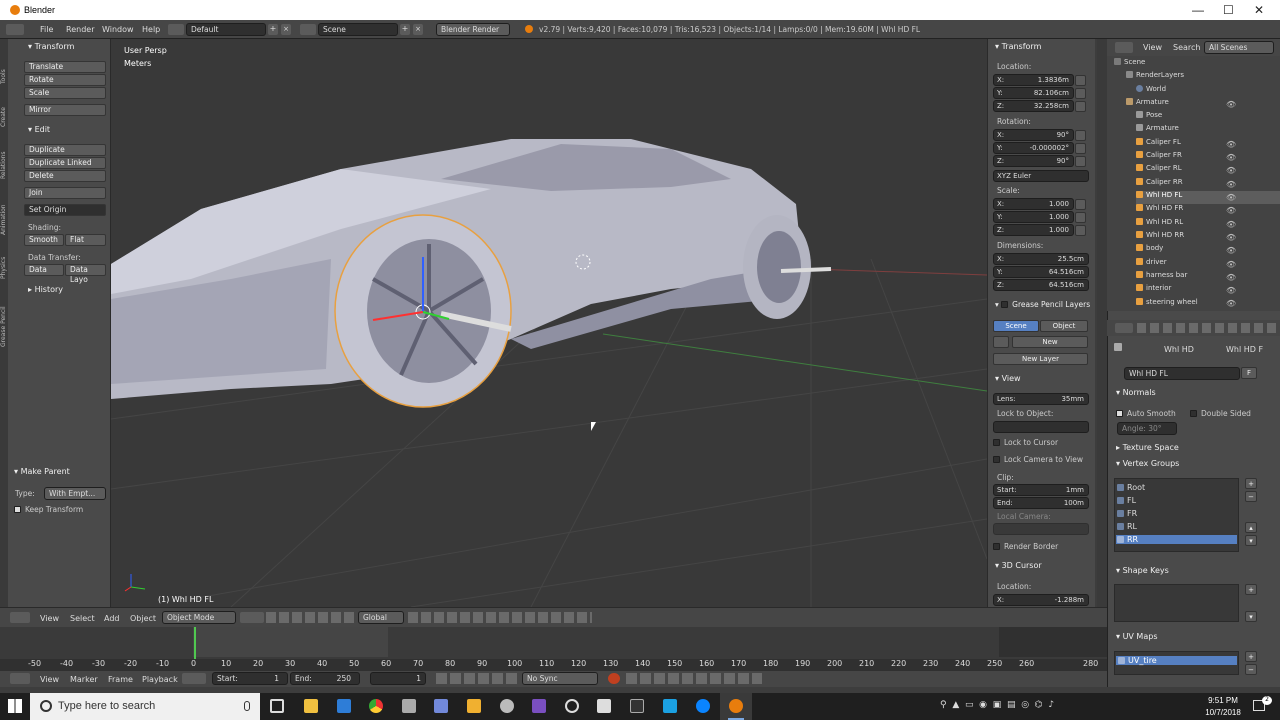  What do you see at coordinates (4, 64) in the screenshot?
I see `tab-tools: Tools` at bounding box center [4, 64].